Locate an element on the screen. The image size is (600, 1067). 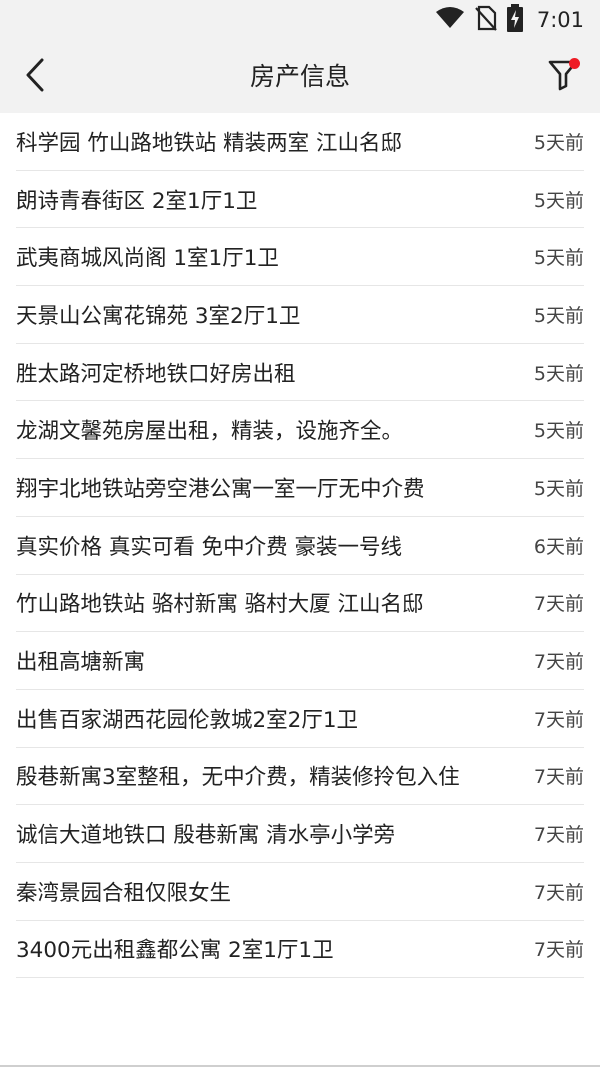
status-time: 7:01 is located at coordinates (560, 20).